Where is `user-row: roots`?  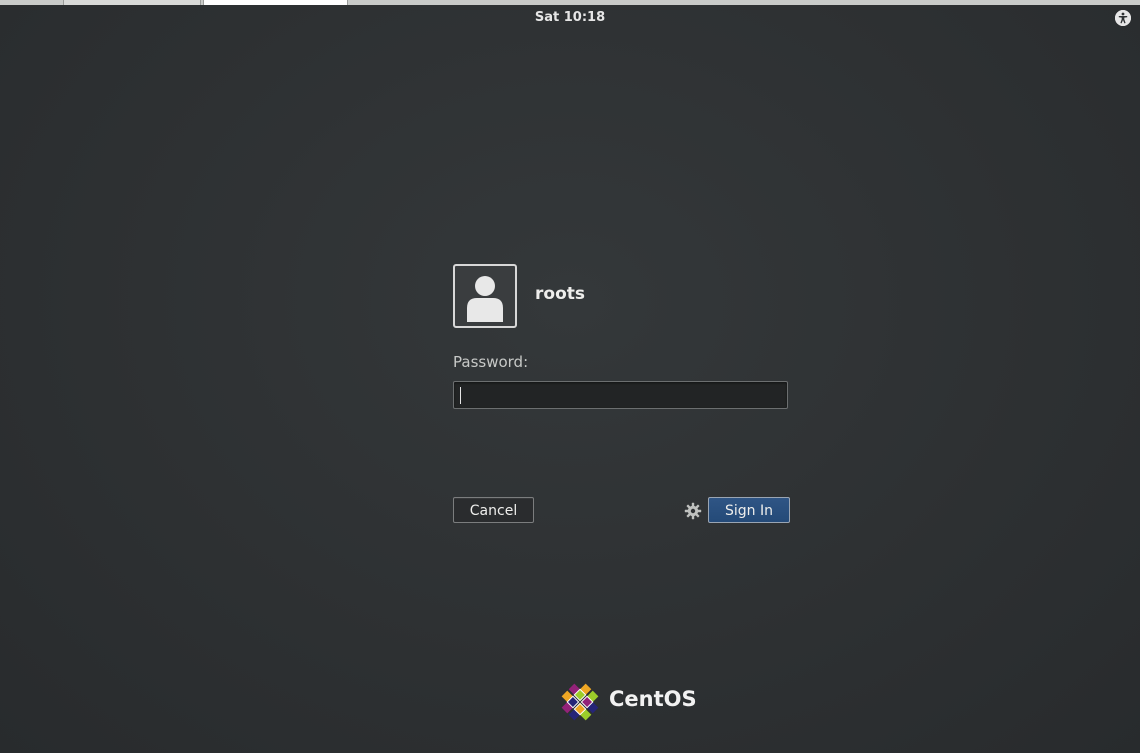
user-row: roots is located at coordinates (621, 296).